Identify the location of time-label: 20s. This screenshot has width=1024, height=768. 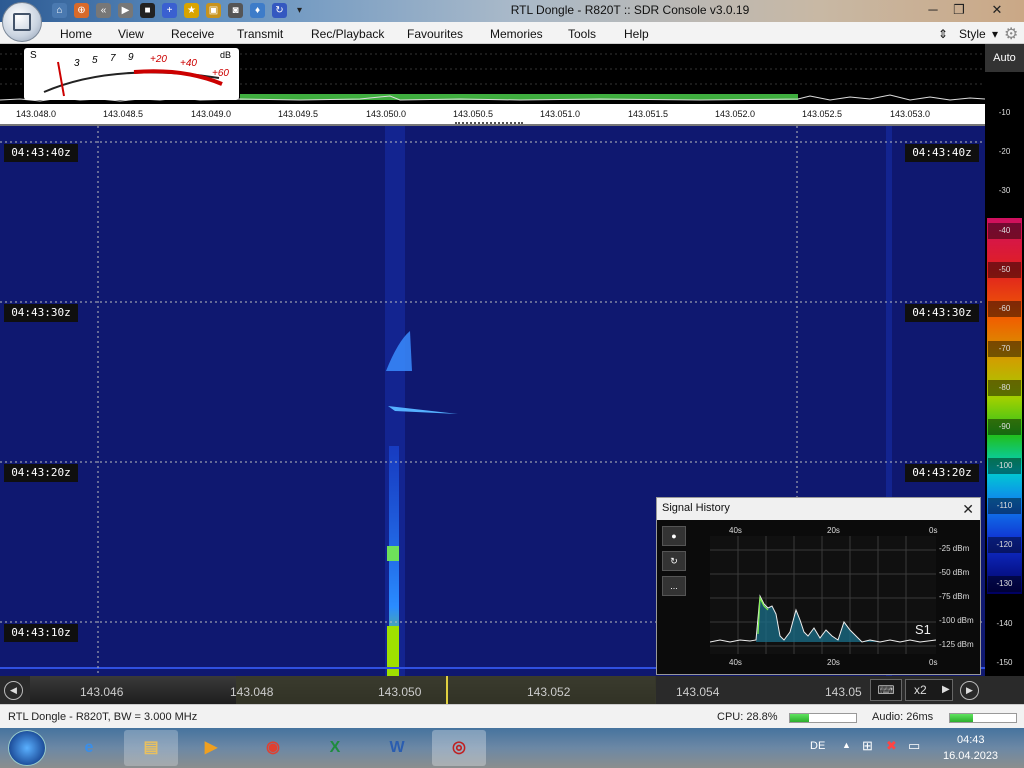
(833, 662).